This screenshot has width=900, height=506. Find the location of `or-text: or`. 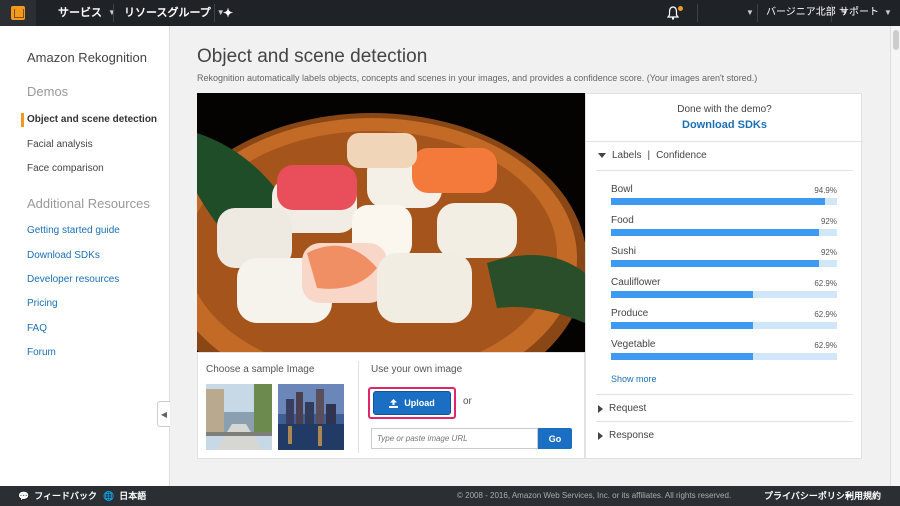

or-text: or is located at coordinates (467, 401).